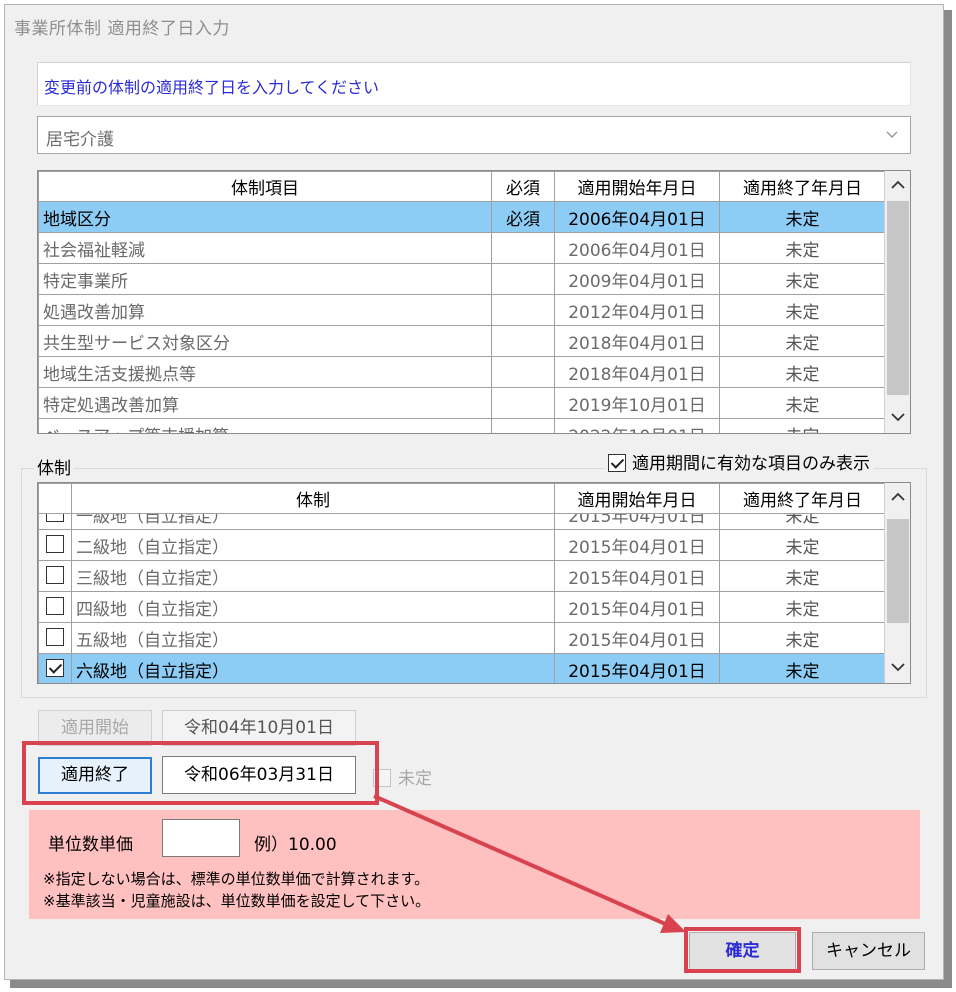  I want to click on system-row: 五級地（自立指定） 2015年04月01日 未定, so click(462, 638).